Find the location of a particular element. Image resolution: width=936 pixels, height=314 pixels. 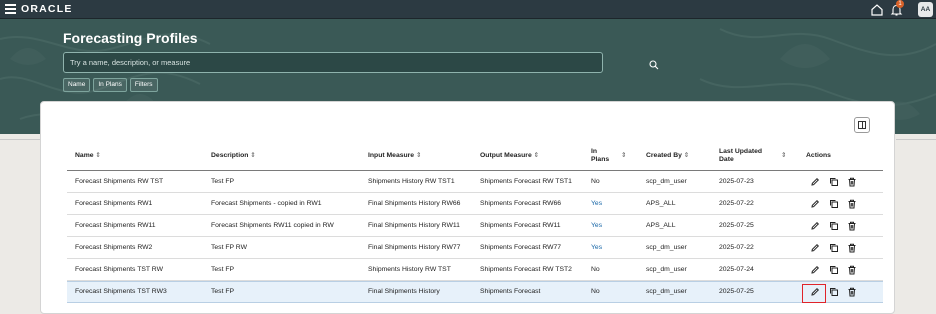

hamburger-icon is located at coordinates (10, 9).